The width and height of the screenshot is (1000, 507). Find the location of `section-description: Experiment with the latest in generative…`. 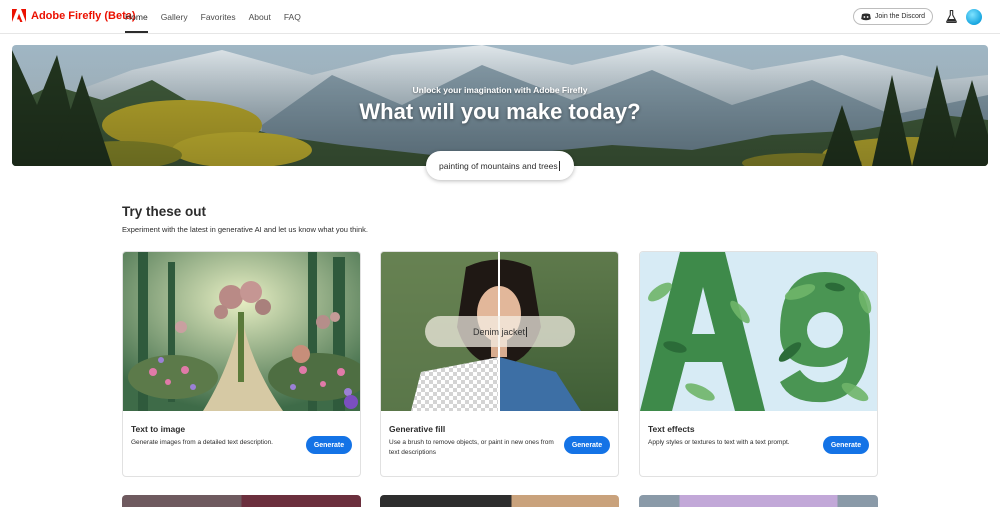

section-description: Experiment with the latest in generative… is located at coordinates (245, 229).